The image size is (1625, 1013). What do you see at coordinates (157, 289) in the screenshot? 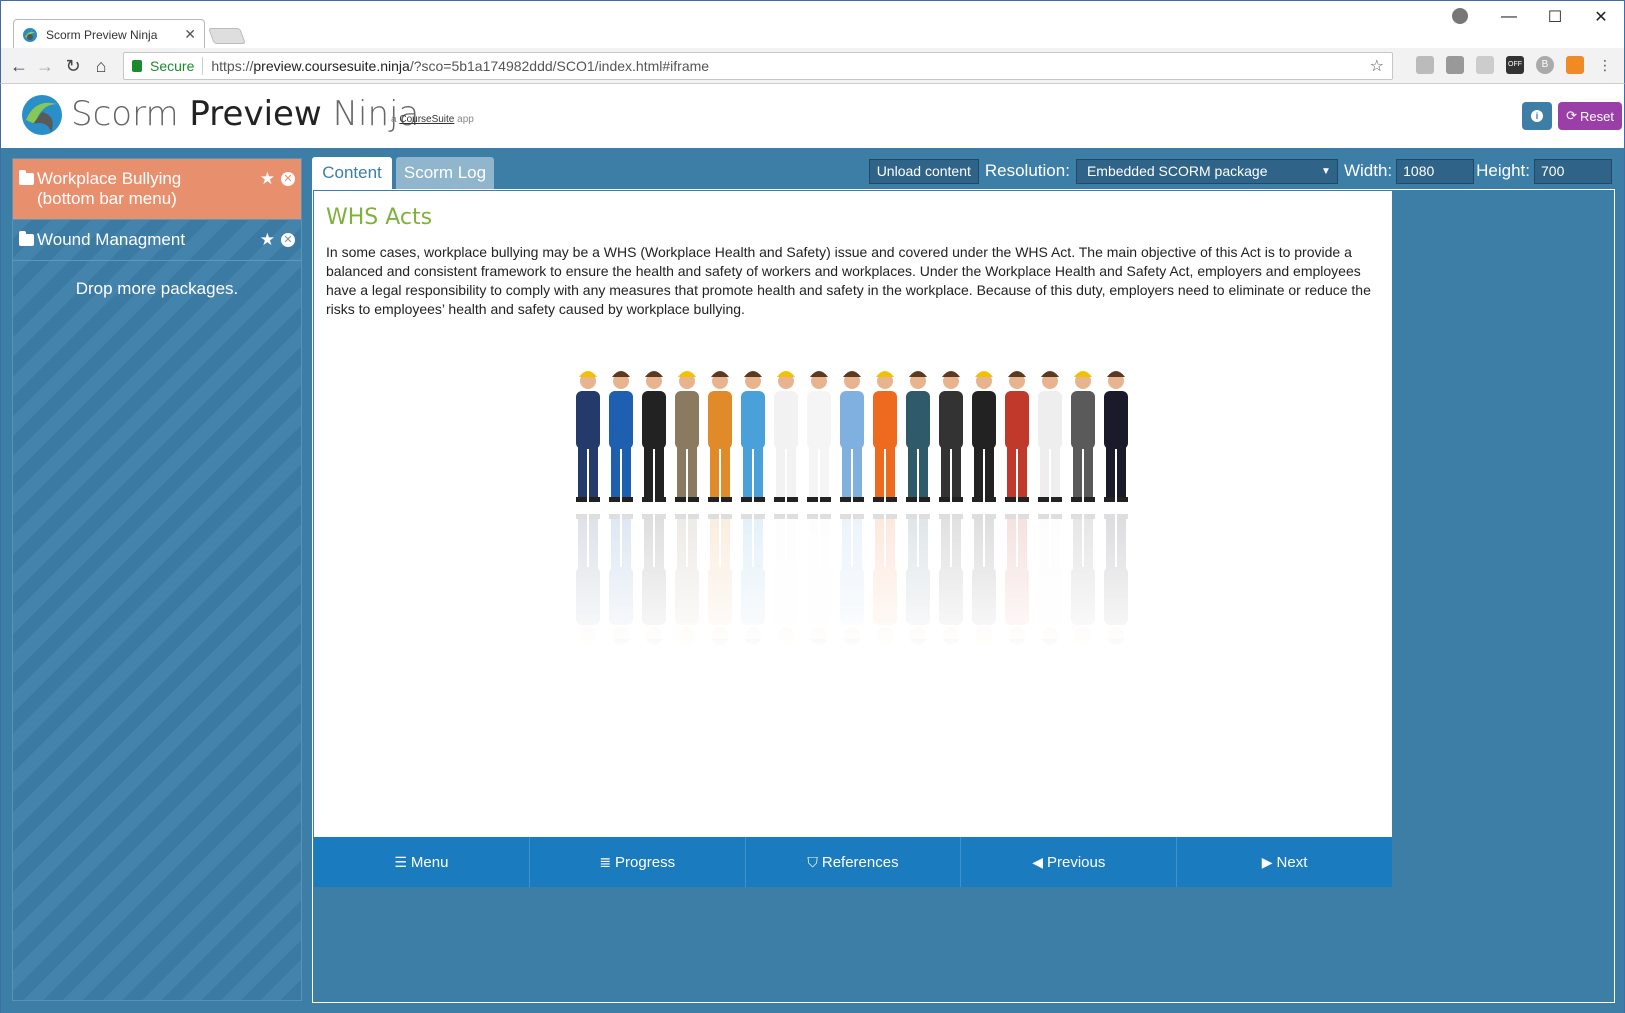
I see `drop-zone-text: Drop more packages.` at bounding box center [157, 289].